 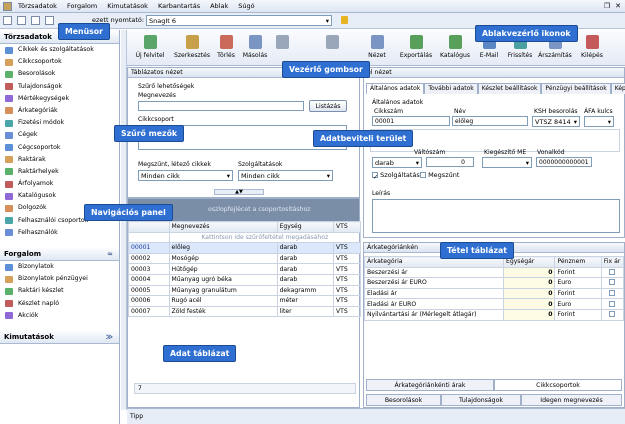 What do you see at coordinates (59, 279) in the screenshot?
I see `sidebar-item: Bizonylatok pénzügyei` at bounding box center [59, 279].